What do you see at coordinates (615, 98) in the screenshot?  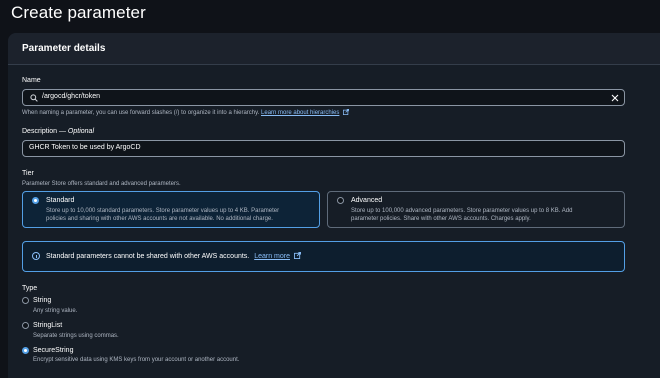 I see `clear-icon` at bounding box center [615, 98].